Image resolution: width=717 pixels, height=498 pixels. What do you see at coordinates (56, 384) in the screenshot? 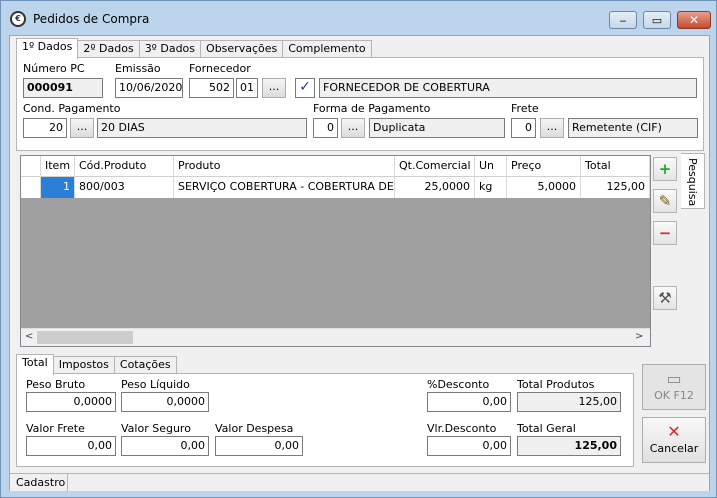
I see `peso-bruto-label: Peso Bruto` at bounding box center [56, 384].